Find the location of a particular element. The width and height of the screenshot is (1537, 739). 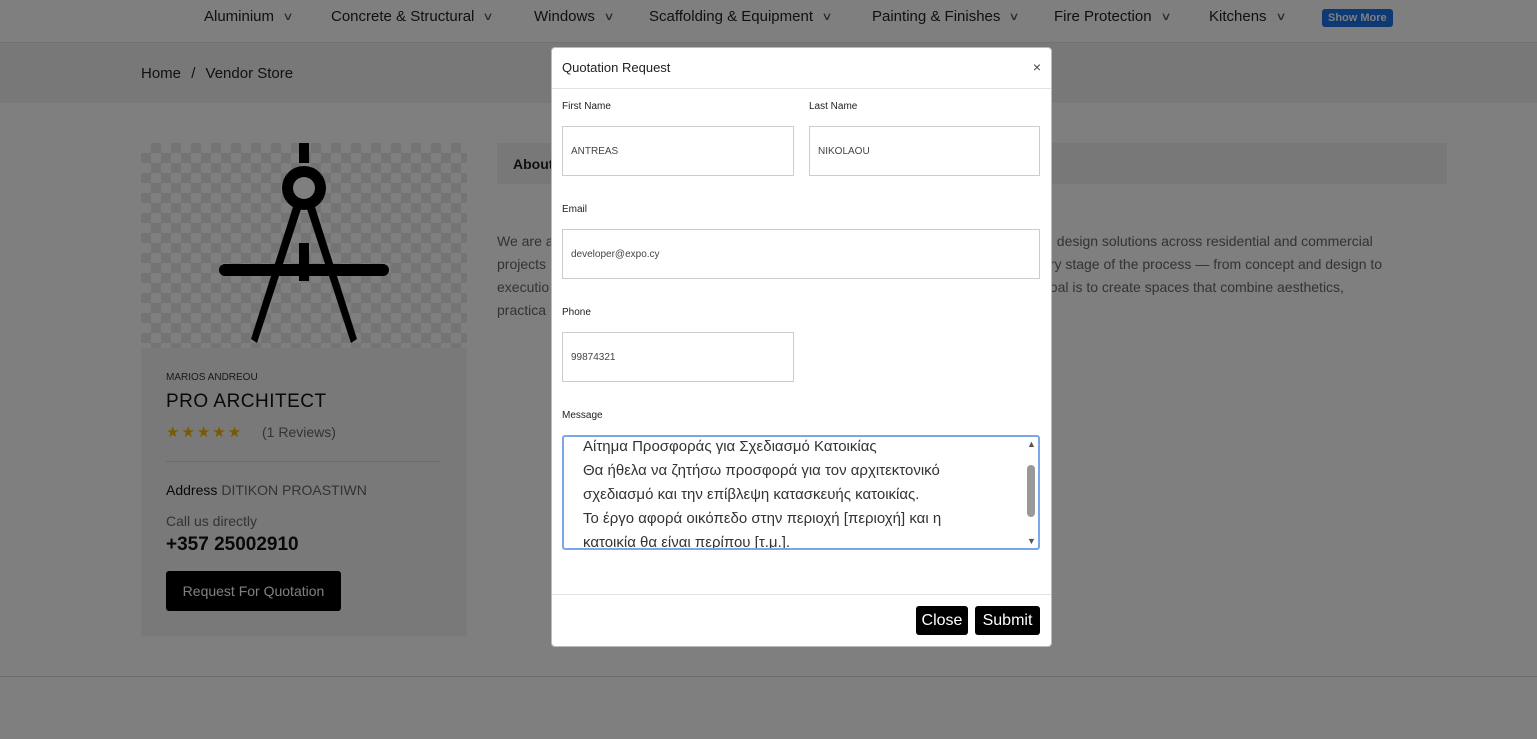

close-button: Close is located at coordinates (942, 620).